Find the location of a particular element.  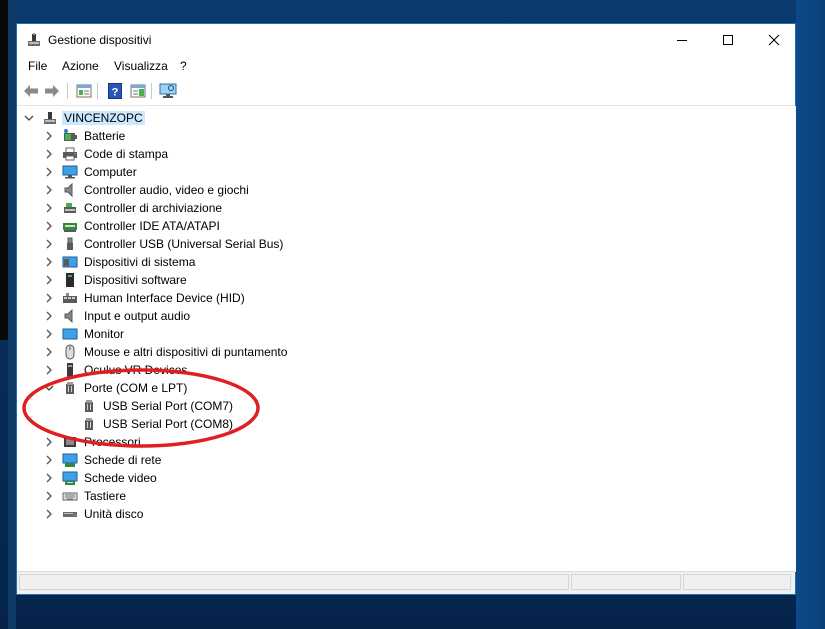

maximize-button is located at coordinates (728, 40).